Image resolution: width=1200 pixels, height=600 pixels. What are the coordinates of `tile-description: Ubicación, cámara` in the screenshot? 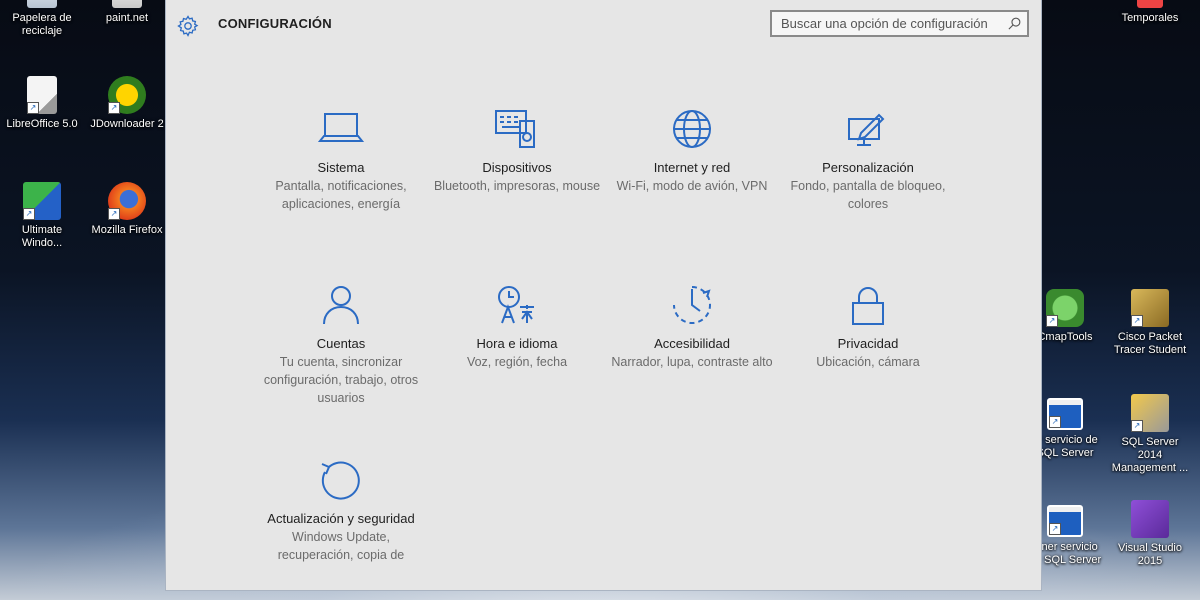 It's located at (868, 362).